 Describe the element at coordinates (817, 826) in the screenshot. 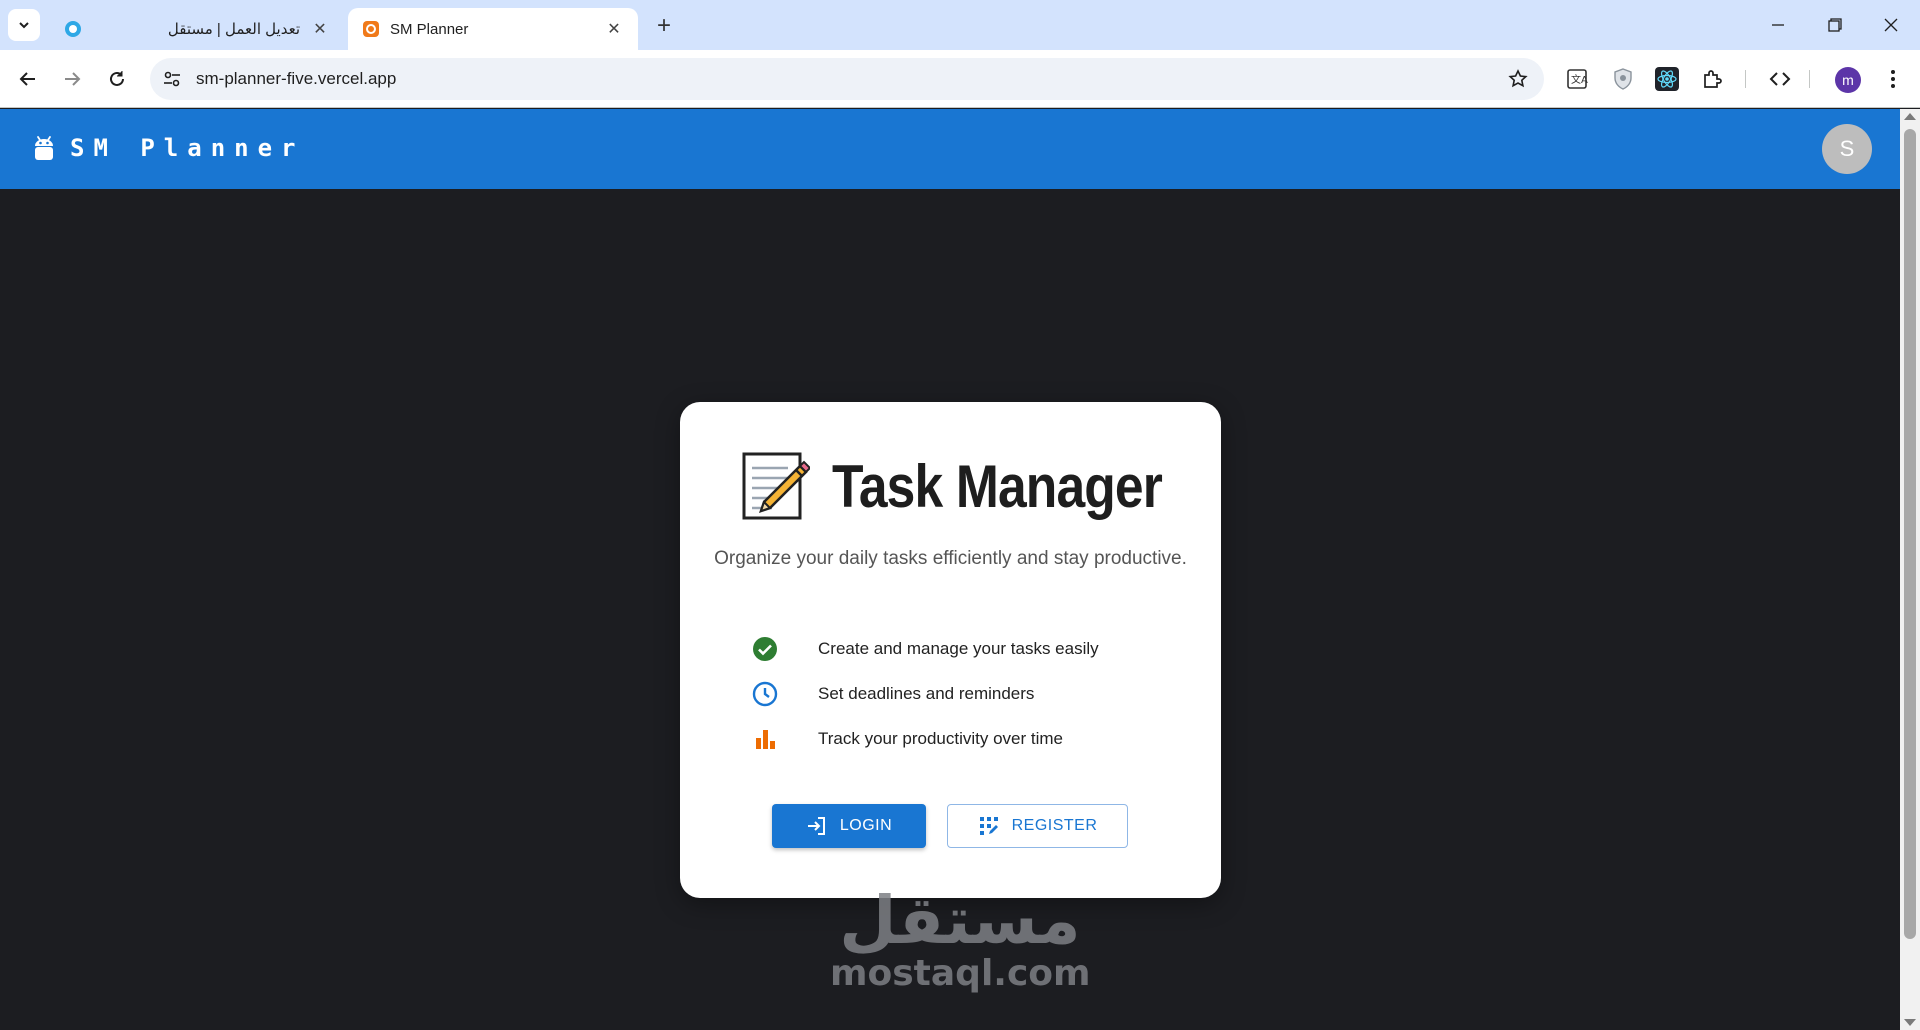

I see `login-icon` at that location.